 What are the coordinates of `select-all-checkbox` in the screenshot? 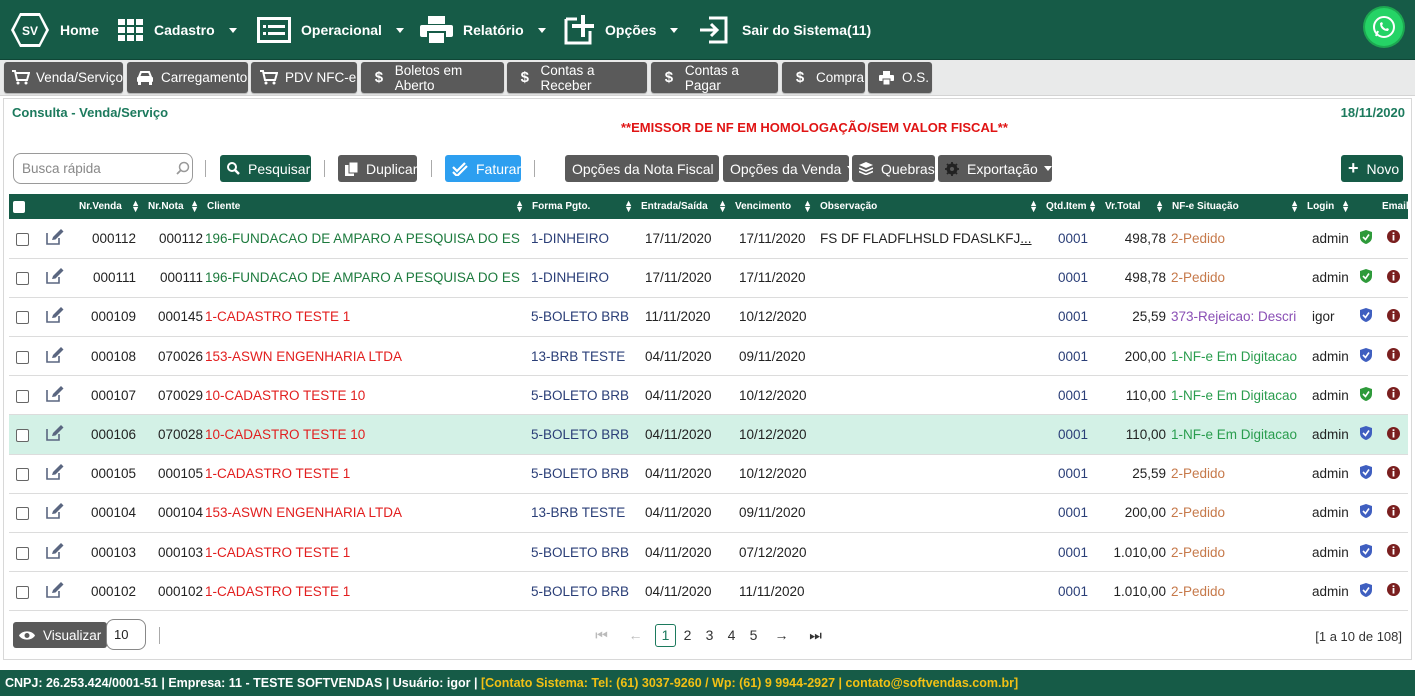 It's located at (22, 206).